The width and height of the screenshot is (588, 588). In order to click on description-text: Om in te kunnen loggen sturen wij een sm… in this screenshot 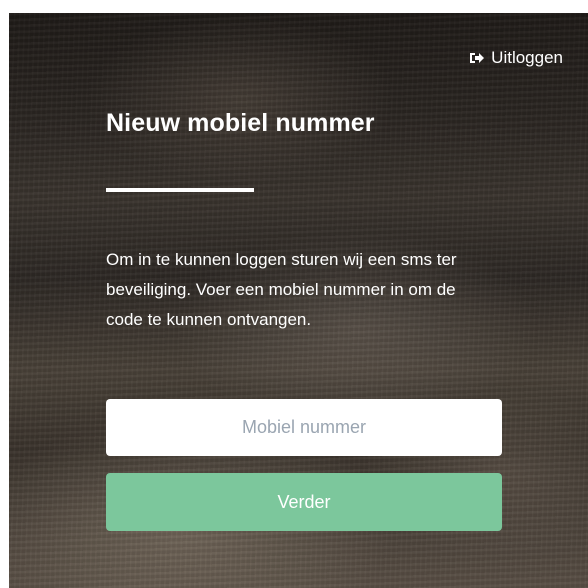, I will do `click(281, 289)`.